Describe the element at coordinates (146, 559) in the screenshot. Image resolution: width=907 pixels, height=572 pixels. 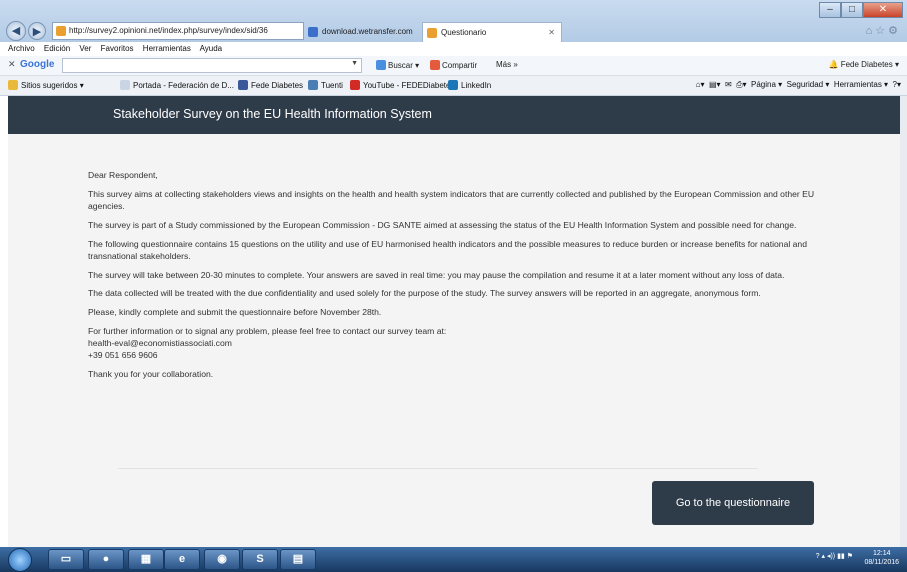
I see `app-taskbar-icon: ▦` at that location.